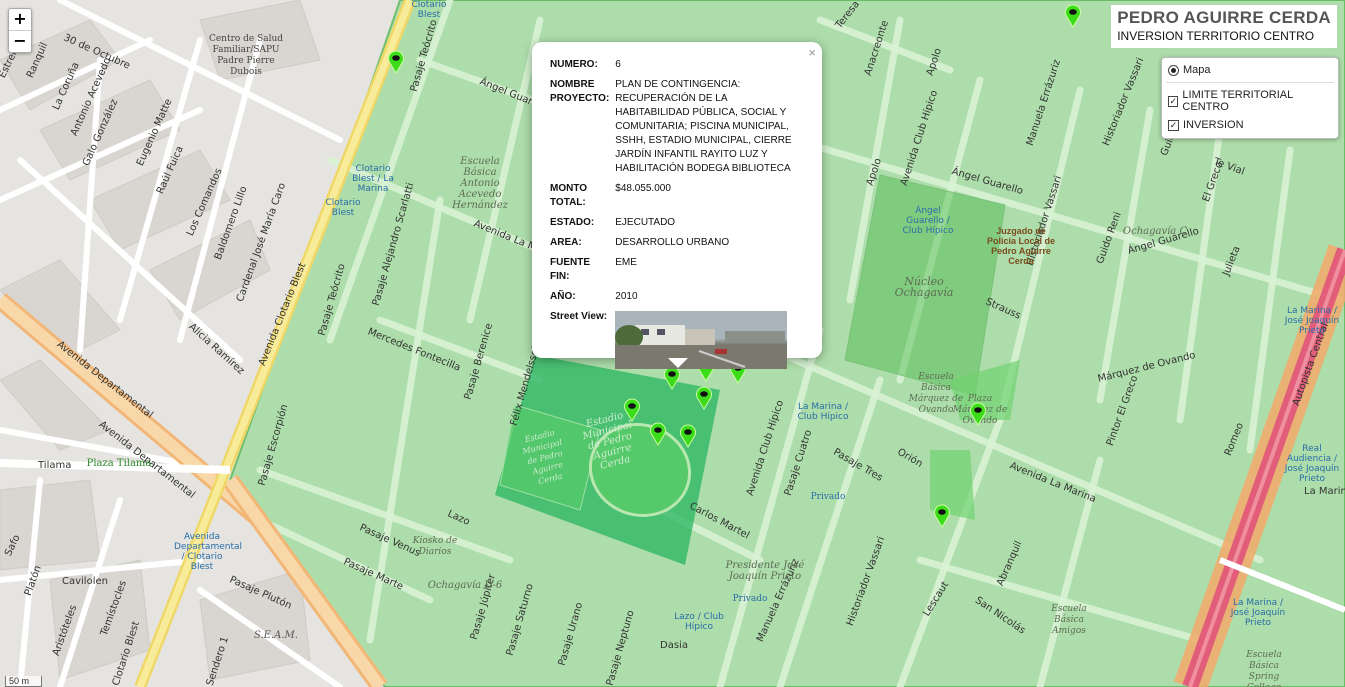 This screenshot has width=1345, height=687. What do you see at coordinates (55, 465) in the screenshot?
I see `street-label: Tilama` at bounding box center [55, 465].